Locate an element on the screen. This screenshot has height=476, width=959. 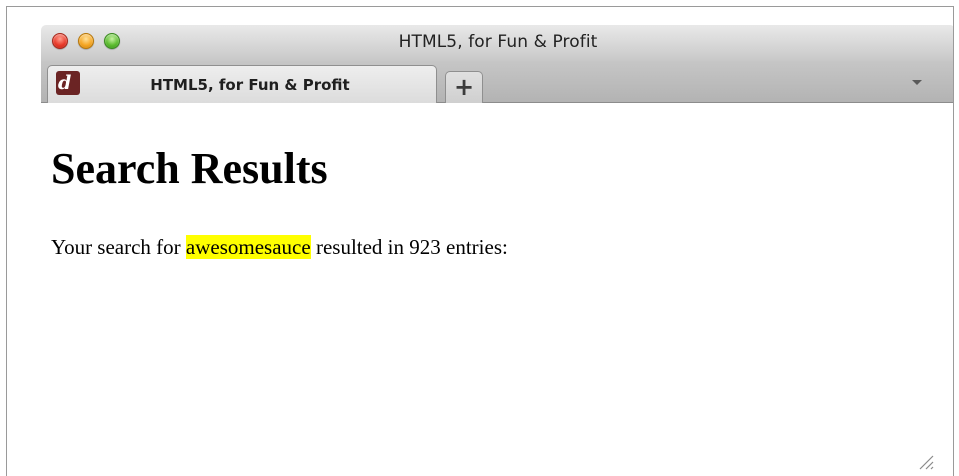
title-bar: HTML5, for Fun & Profit is located at coordinates (497, 43).